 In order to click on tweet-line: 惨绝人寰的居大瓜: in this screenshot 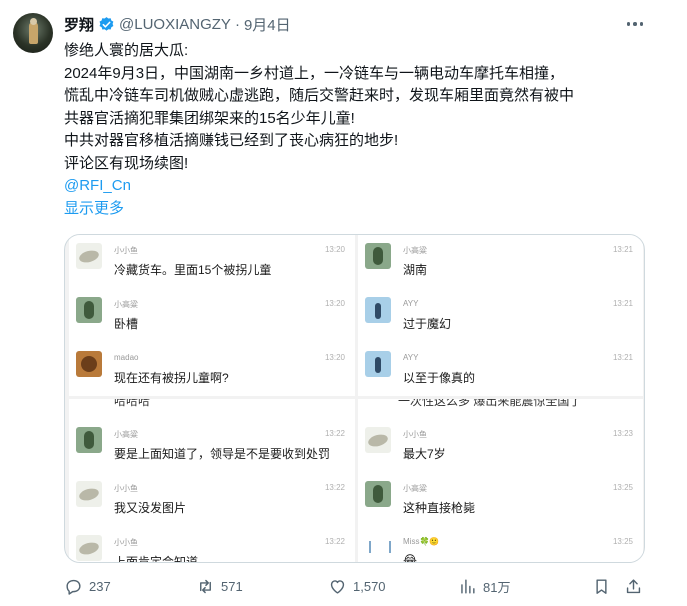, I will do `click(126, 50)`.